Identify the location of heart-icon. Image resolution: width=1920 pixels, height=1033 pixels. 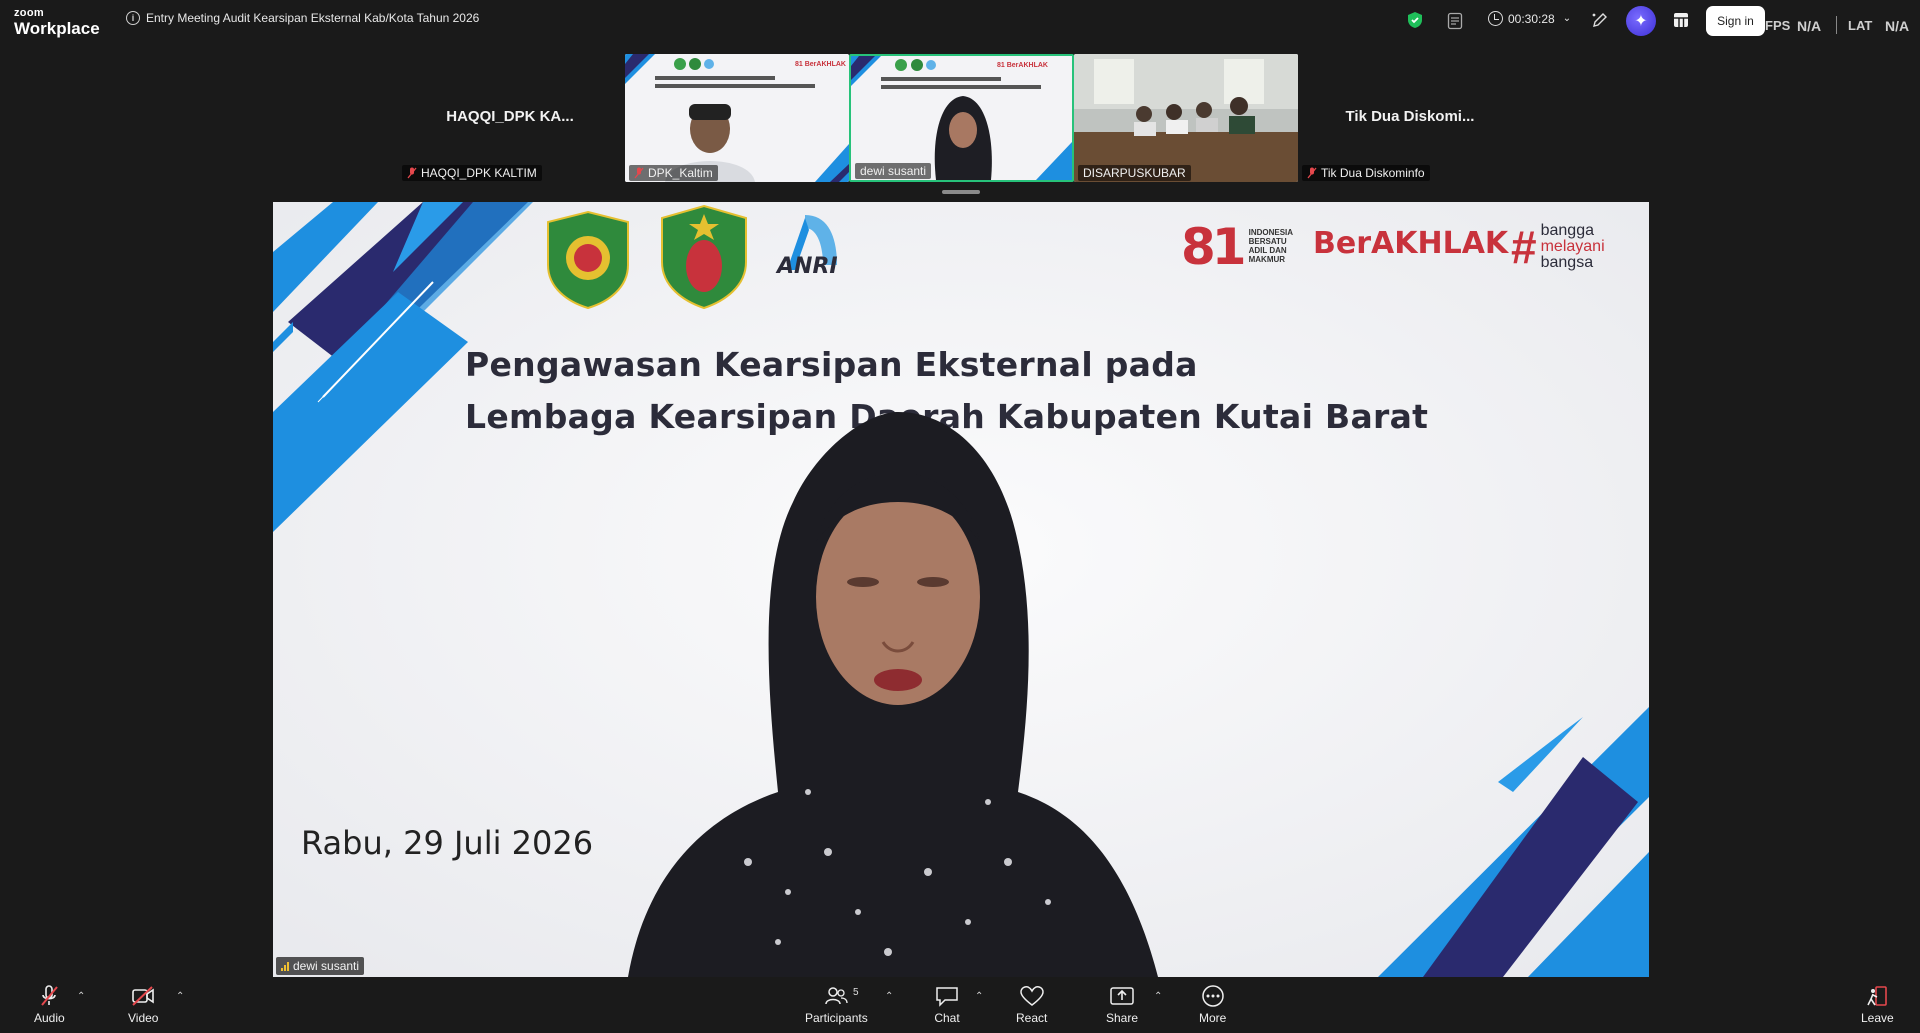
(1031, 996).